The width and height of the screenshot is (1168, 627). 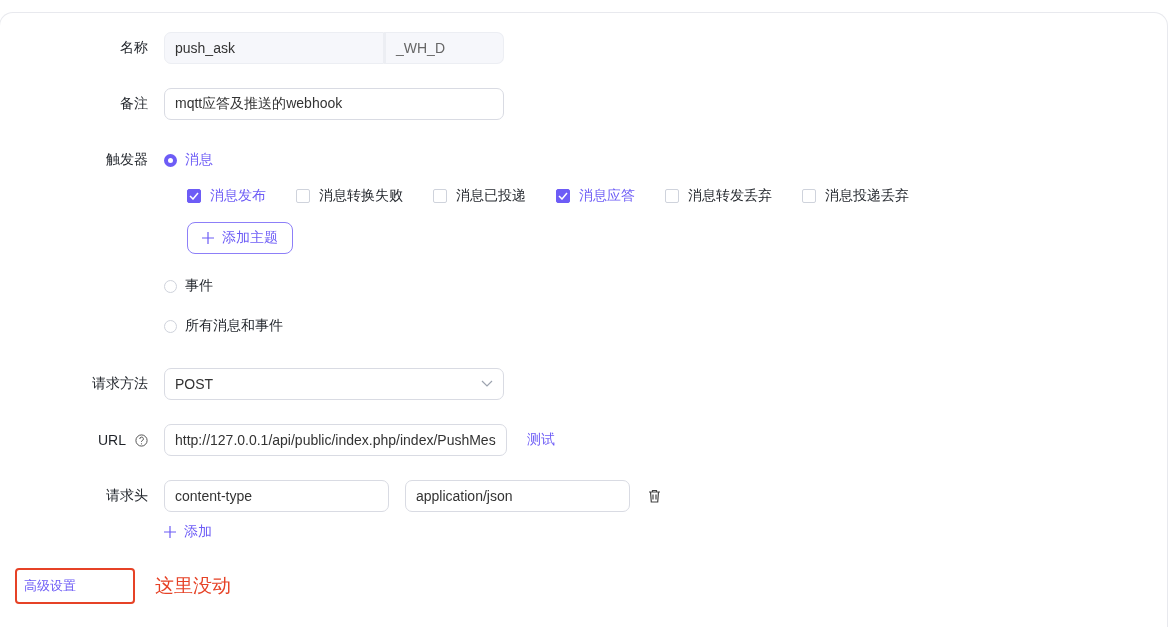 I want to click on annotation-text: 这里没动, so click(x=193, y=586).